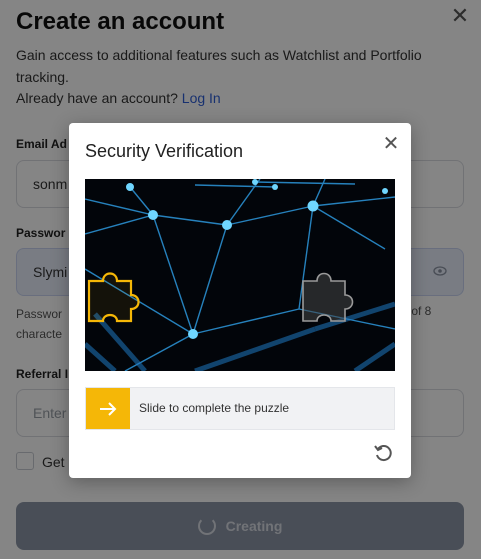 The image size is (481, 559). I want to click on slider-text: Slide to complete the puzzle, so click(214, 408).